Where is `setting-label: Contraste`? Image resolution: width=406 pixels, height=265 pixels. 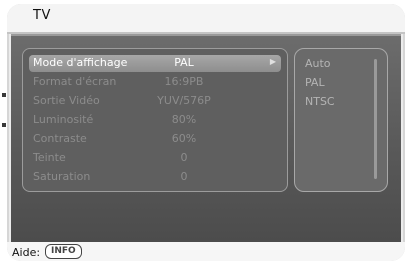
setting-label: Contraste is located at coordinates (60, 138).